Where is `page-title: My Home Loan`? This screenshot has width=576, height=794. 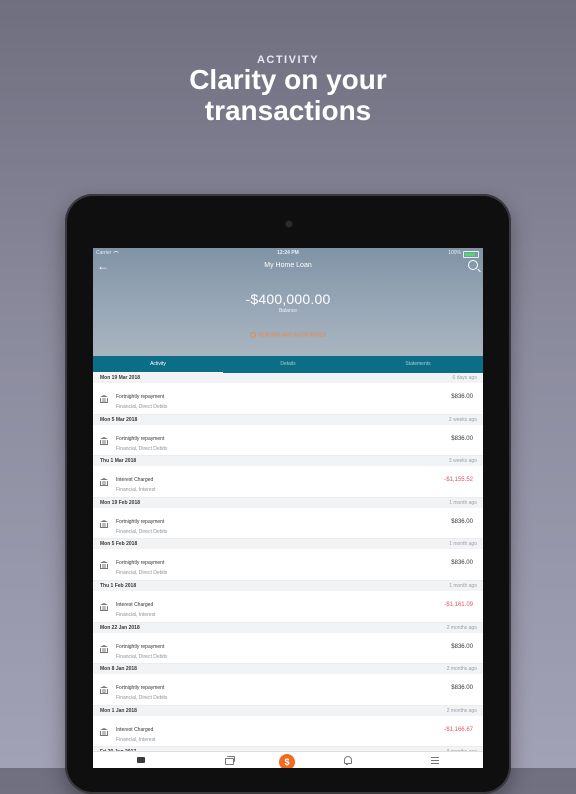 page-title: My Home Loan is located at coordinates (288, 265).